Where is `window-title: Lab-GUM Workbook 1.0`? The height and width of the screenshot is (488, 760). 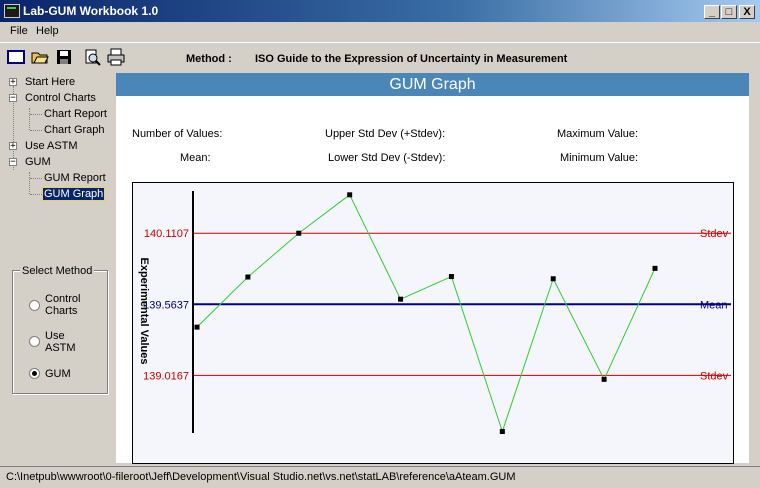
window-title: Lab-GUM Workbook 1.0 is located at coordinates (91, 11).